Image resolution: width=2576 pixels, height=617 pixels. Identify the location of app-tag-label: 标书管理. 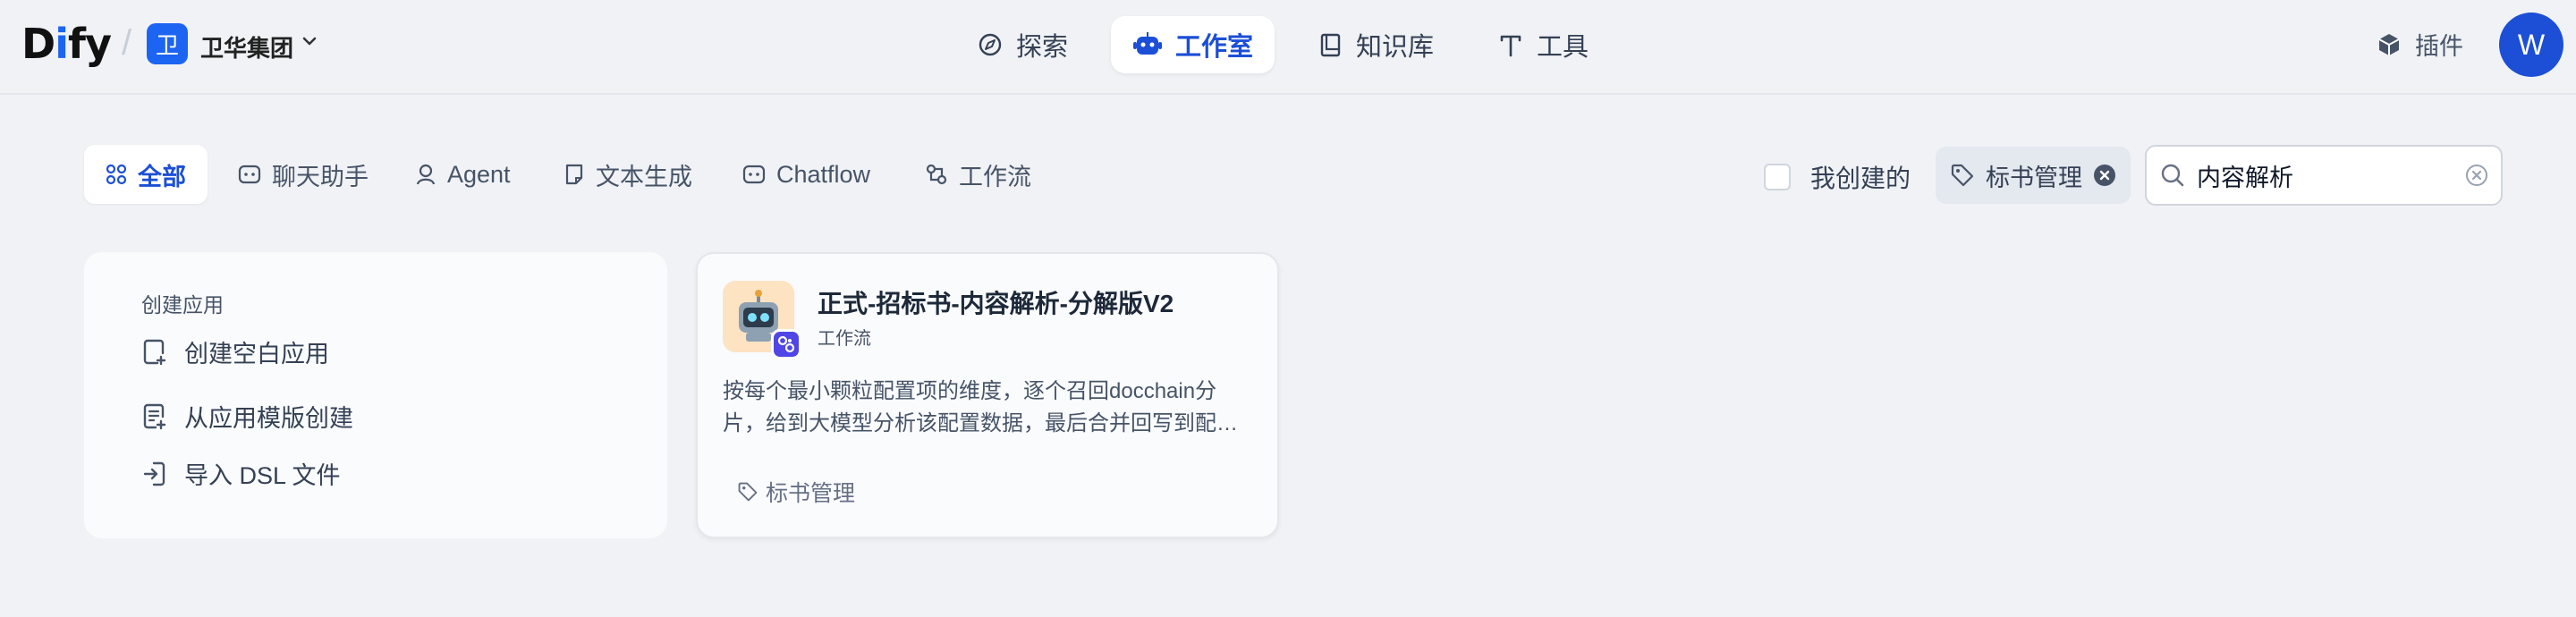
(811, 493).